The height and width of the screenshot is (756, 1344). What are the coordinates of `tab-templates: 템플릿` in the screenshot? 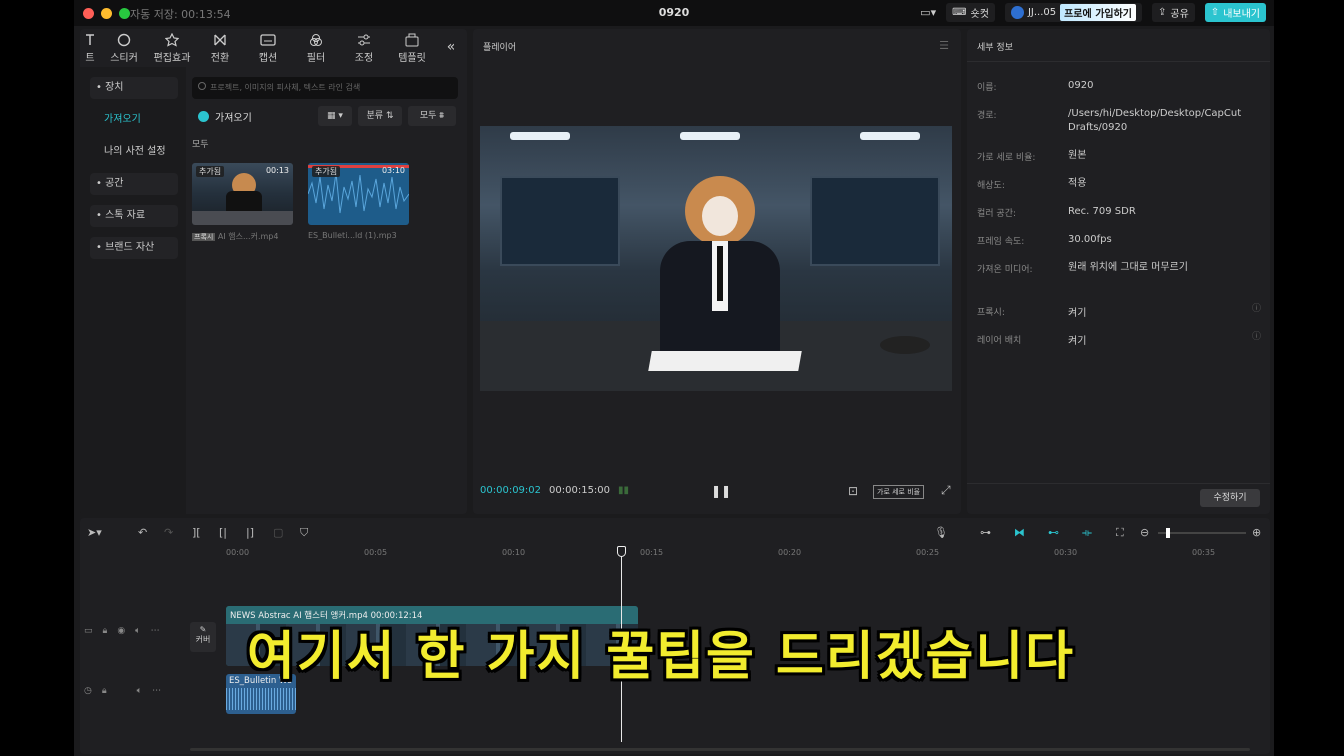 It's located at (412, 48).